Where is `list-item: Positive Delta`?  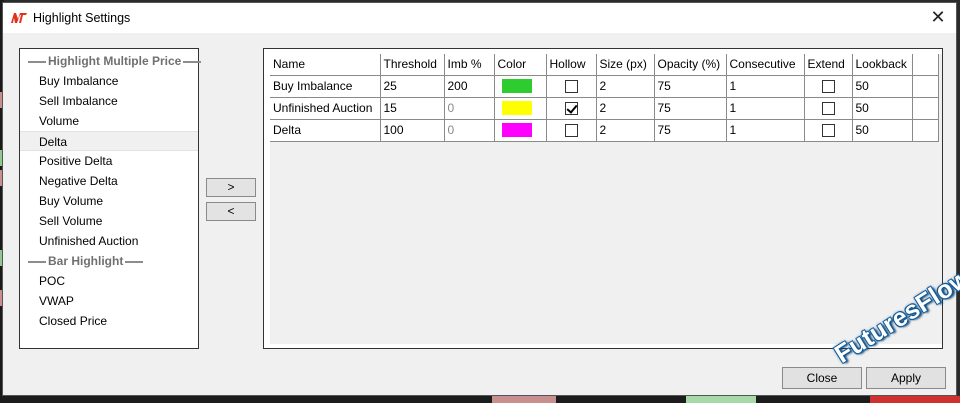 list-item: Positive Delta is located at coordinates (109, 161).